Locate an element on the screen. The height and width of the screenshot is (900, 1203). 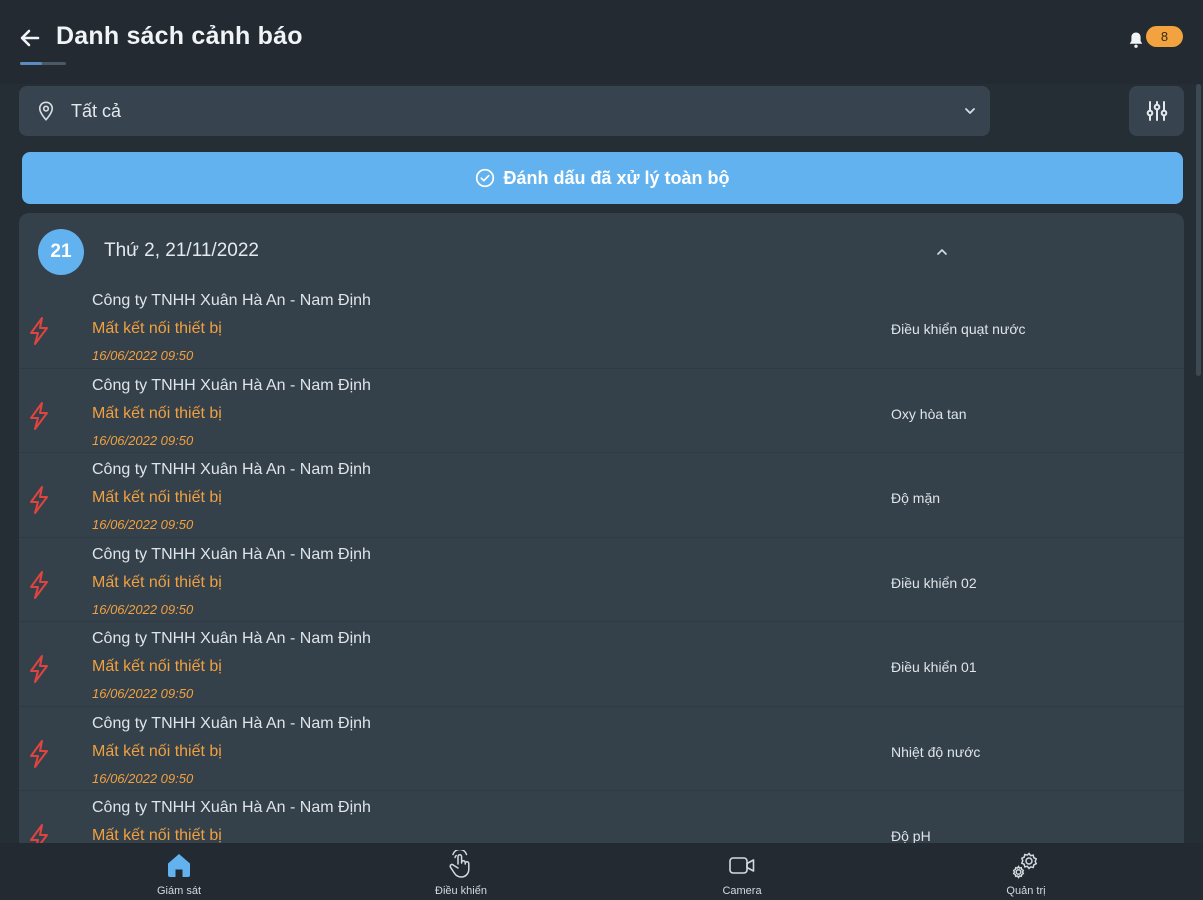
filter-settings-button is located at coordinates (1156, 111).